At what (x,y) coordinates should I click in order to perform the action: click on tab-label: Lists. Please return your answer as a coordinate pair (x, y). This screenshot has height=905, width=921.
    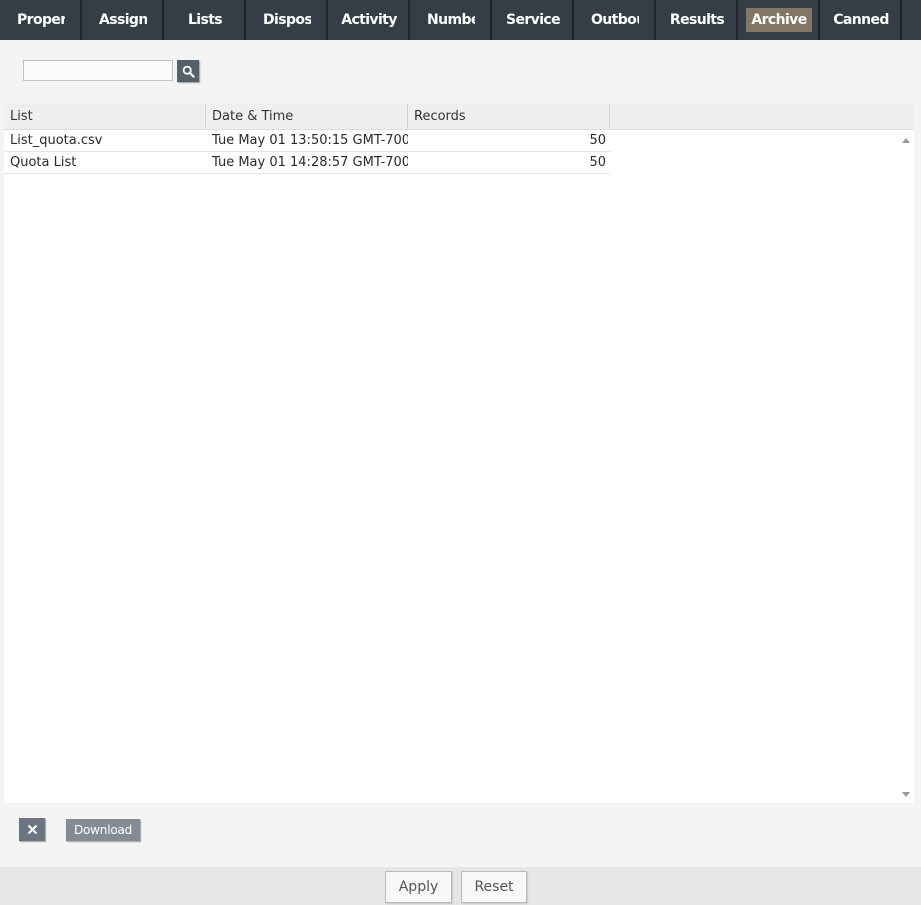
    Looking at the image, I should click on (205, 20).